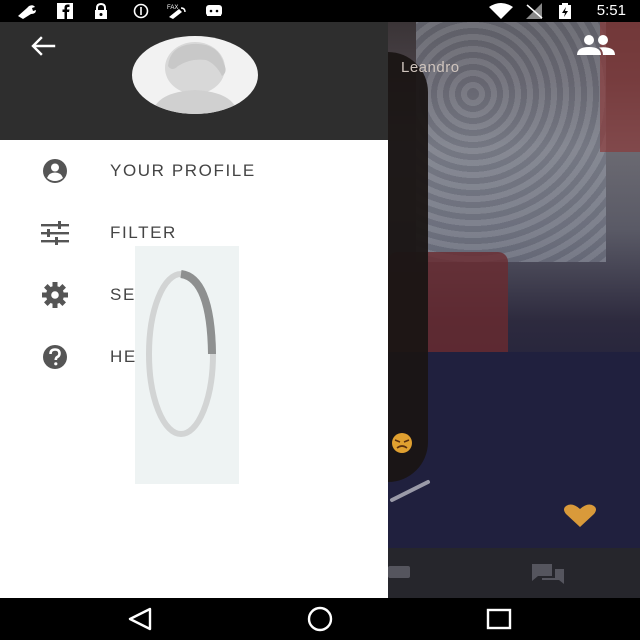  I want to click on avatar-silhouette-icon, so click(195, 78).